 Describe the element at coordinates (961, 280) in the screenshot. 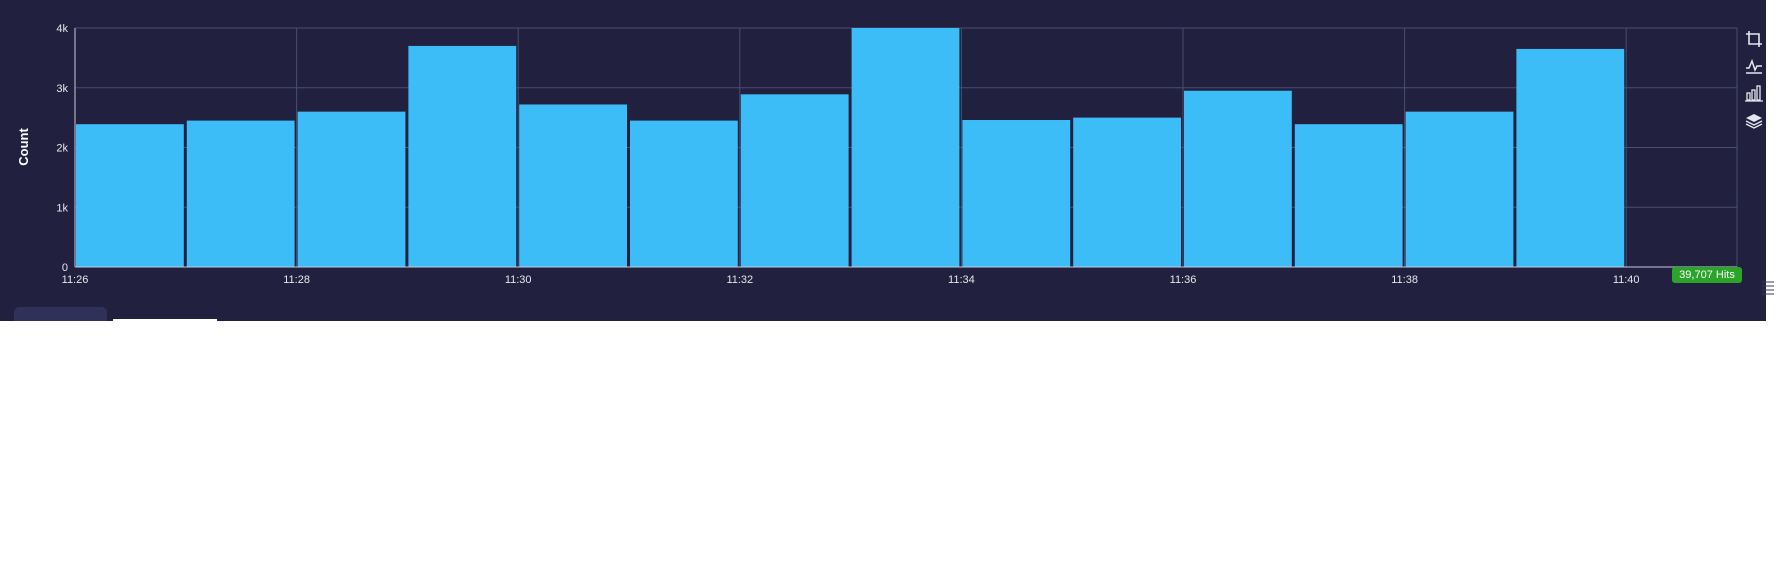

I see `x-tick-label: 11:34` at that location.